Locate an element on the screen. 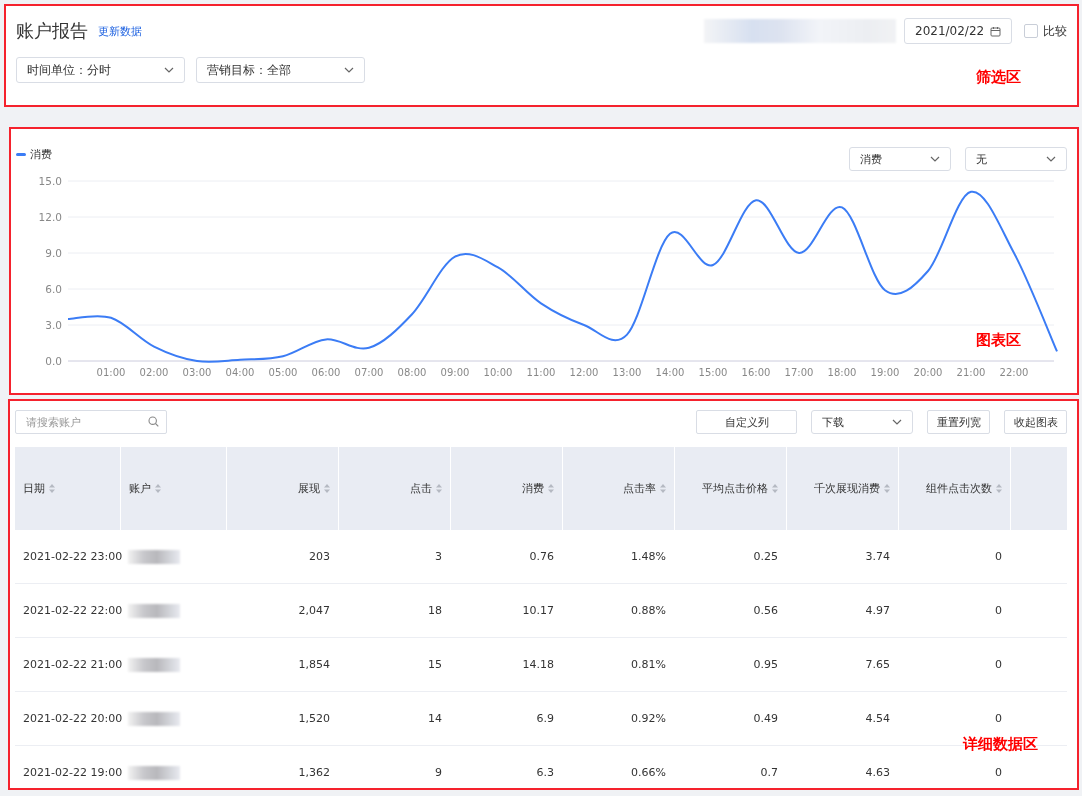 The height and width of the screenshot is (796, 1082). table-cell: 18 is located at coordinates (394, 610).